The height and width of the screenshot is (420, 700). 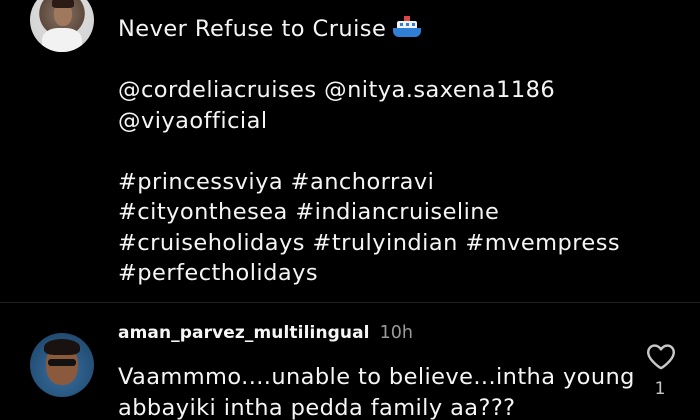 I want to click on caption-title: Never Refuse to Cruise, so click(x=252, y=29).